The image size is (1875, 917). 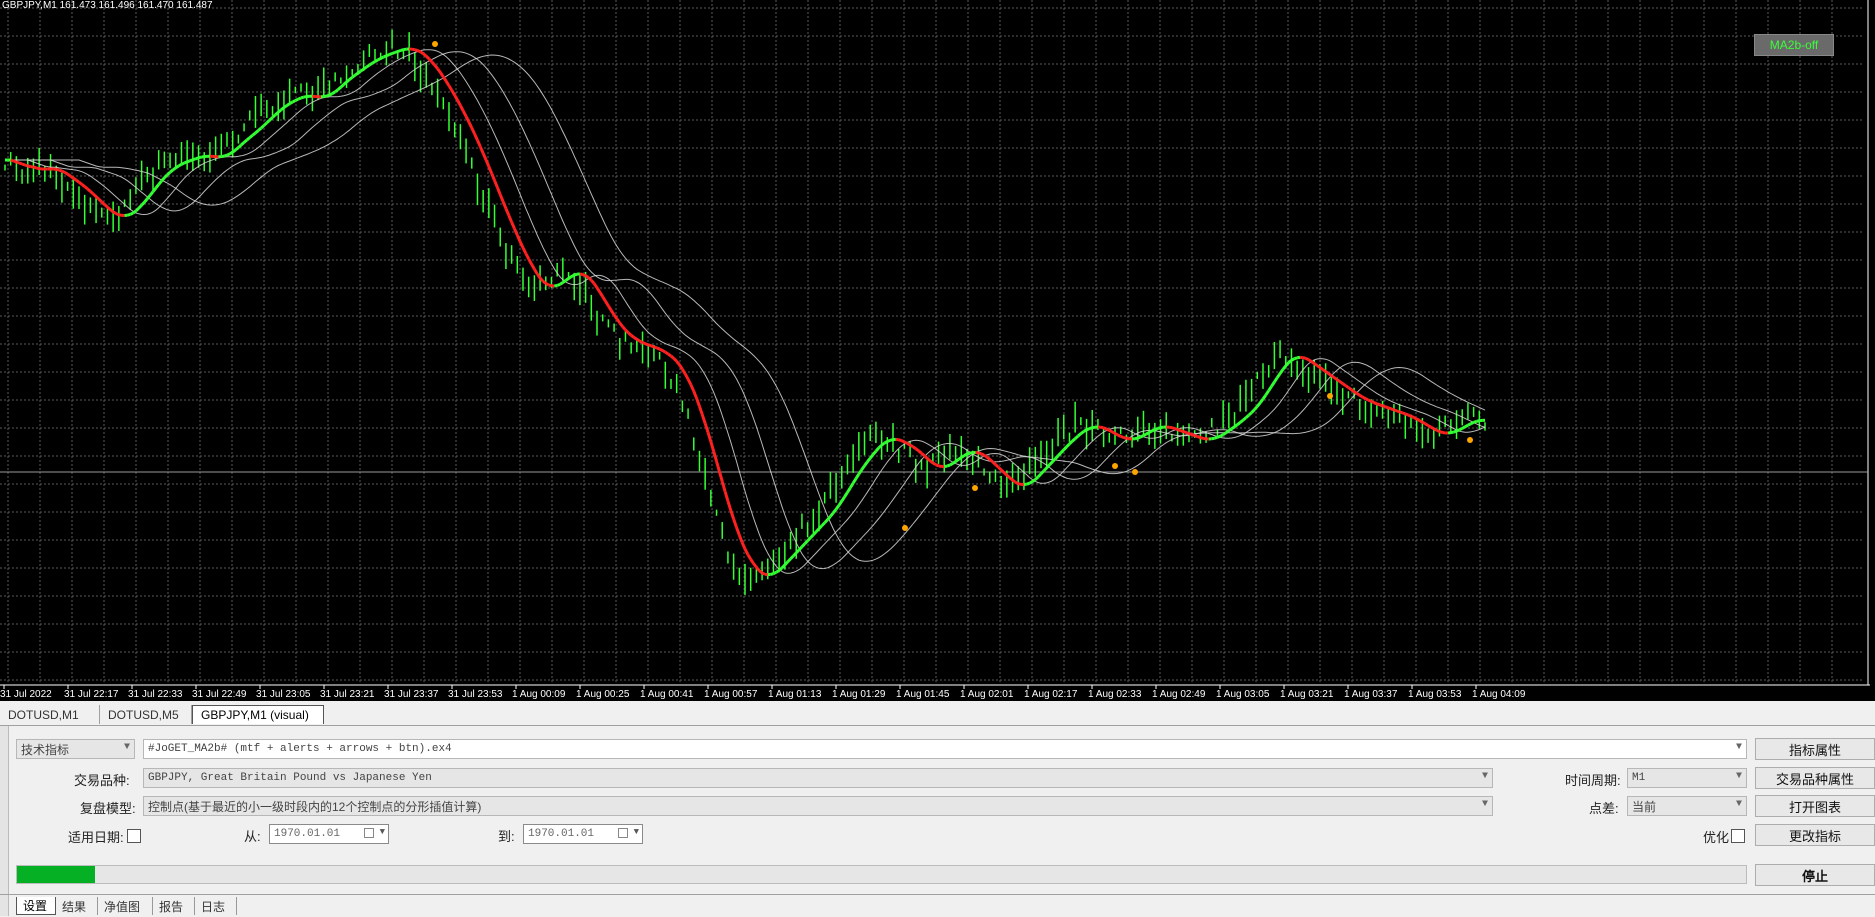 I want to click on tab-report: 报告, so click(x=174, y=906).